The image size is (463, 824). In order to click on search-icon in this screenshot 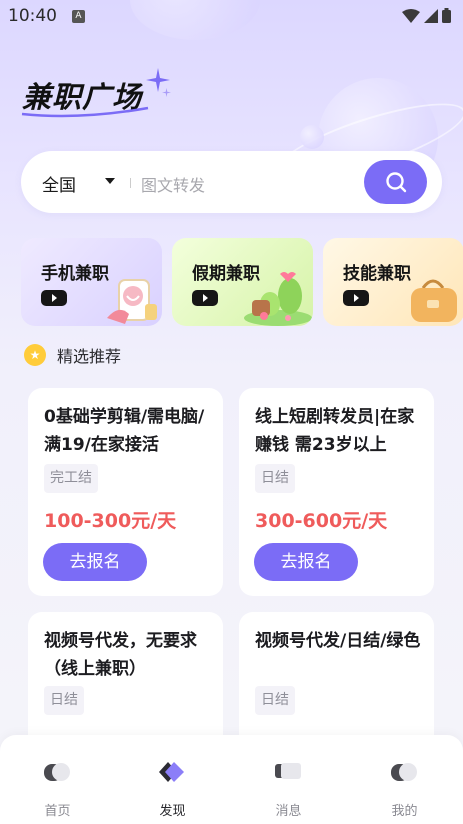, I will do `click(395, 182)`.